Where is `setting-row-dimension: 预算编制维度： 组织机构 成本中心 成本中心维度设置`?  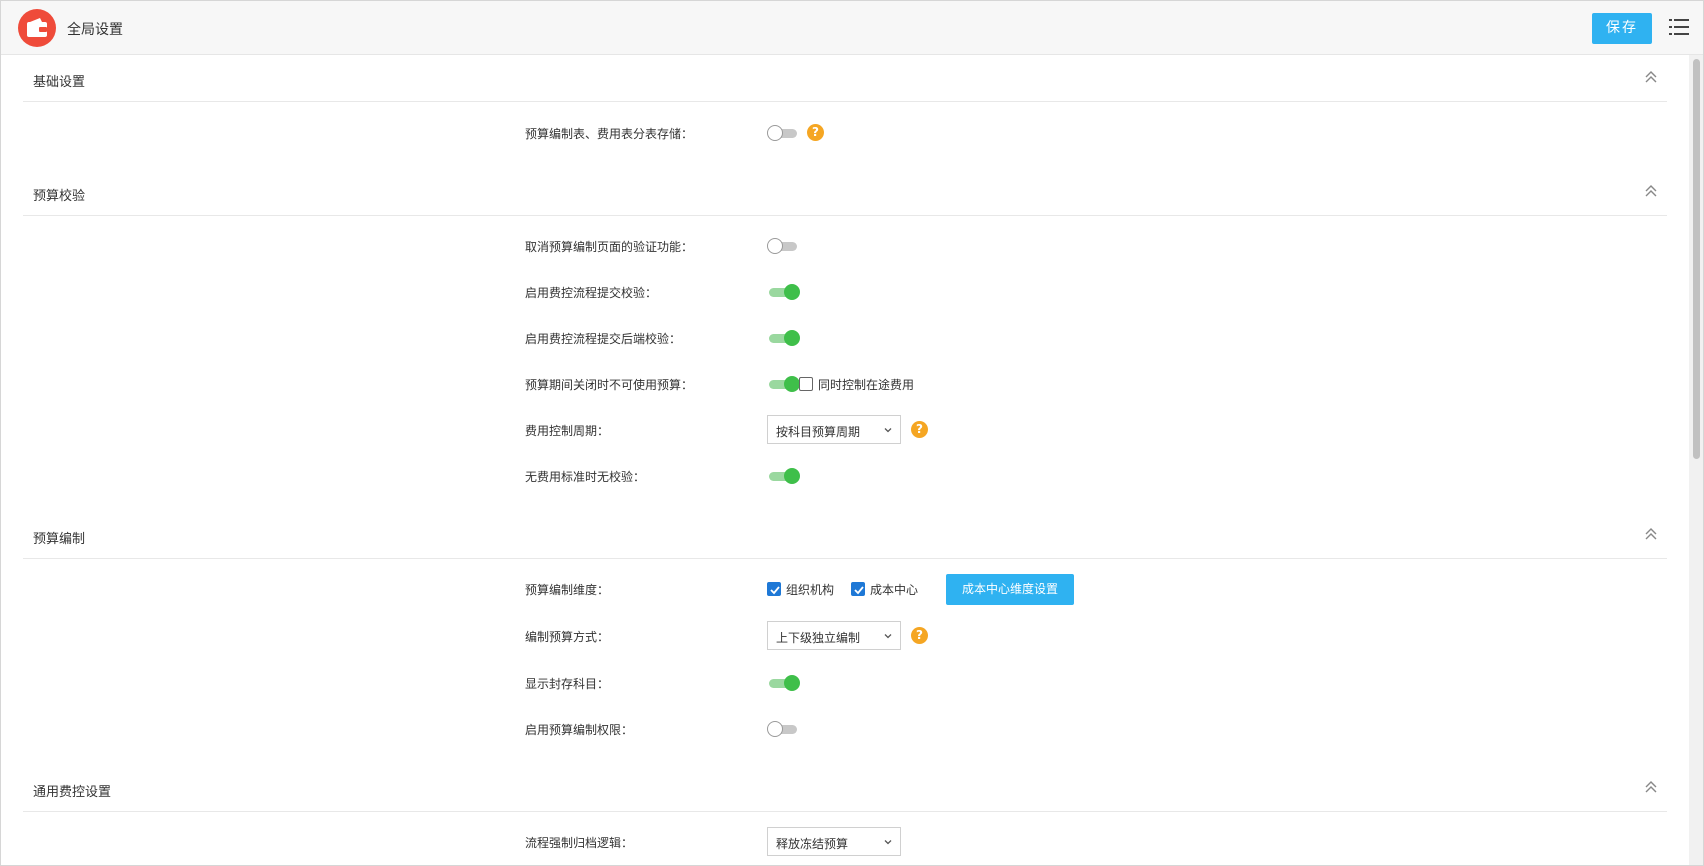
setting-row-dimension: 预算编制维度： 组织机构 成本中心 成本中心维度设置 is located at coordinates (841, 589).